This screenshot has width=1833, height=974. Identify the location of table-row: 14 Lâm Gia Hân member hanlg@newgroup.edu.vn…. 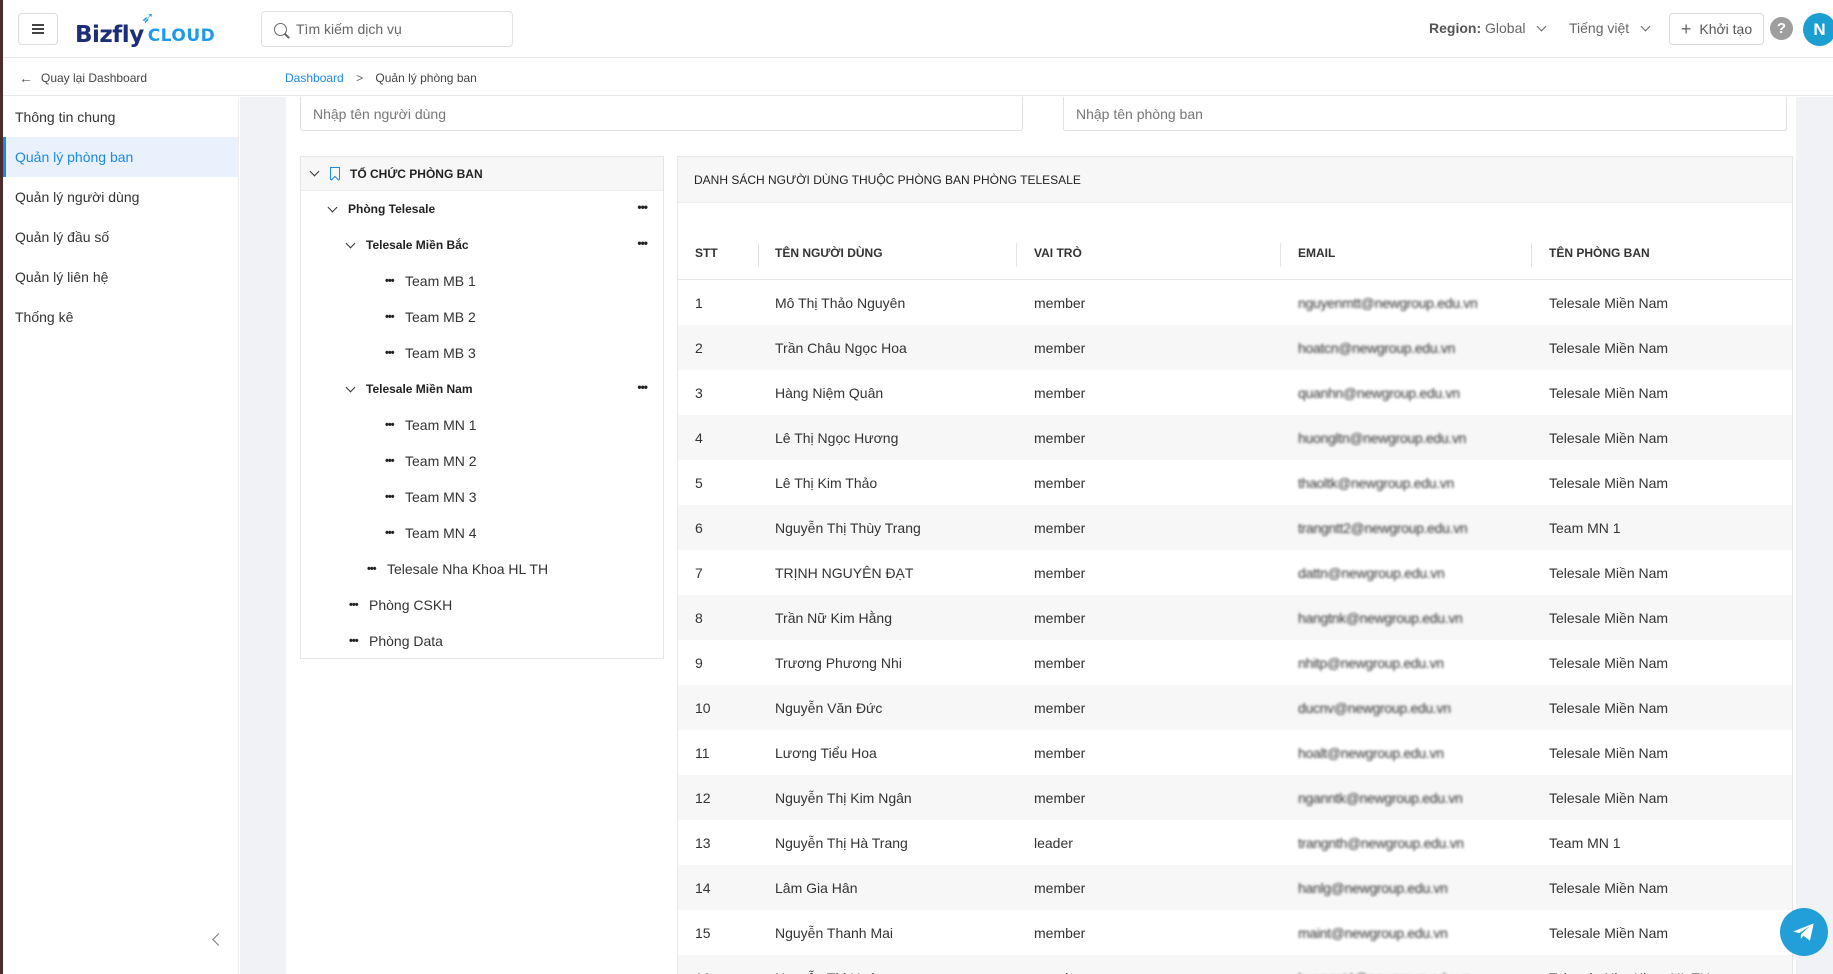
(1235, 887).